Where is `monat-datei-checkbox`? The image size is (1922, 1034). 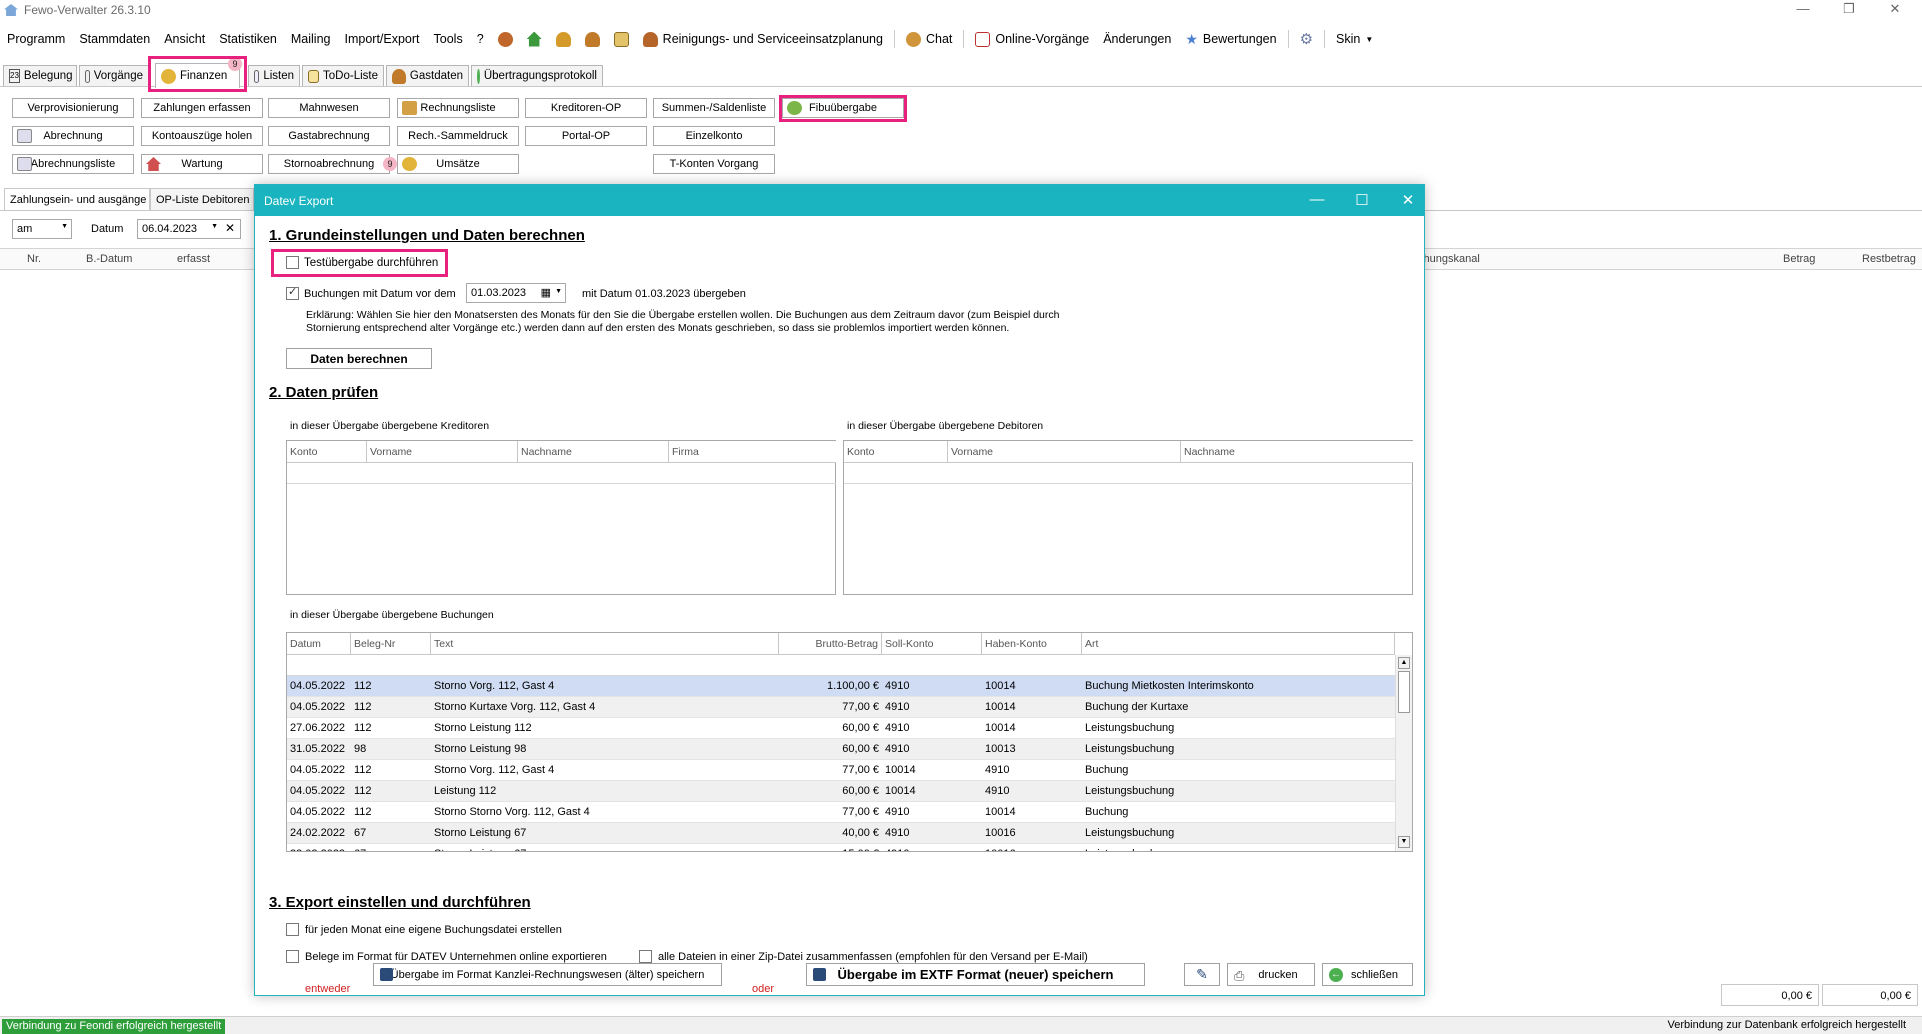
monat-datei-checkbox is located at coordinates (292, 929).